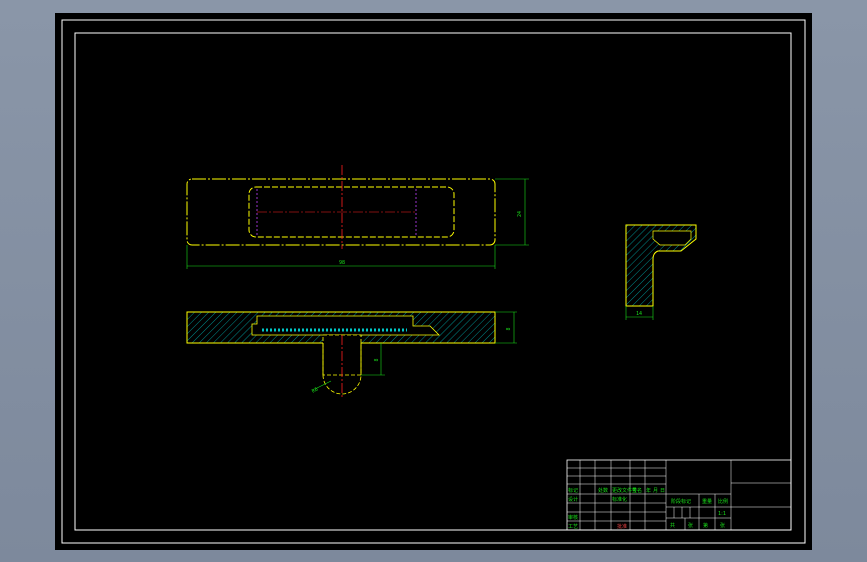 This screenshot has height=562, width=867. I want to click on tb-label-count: 处数, so click(603, 490).